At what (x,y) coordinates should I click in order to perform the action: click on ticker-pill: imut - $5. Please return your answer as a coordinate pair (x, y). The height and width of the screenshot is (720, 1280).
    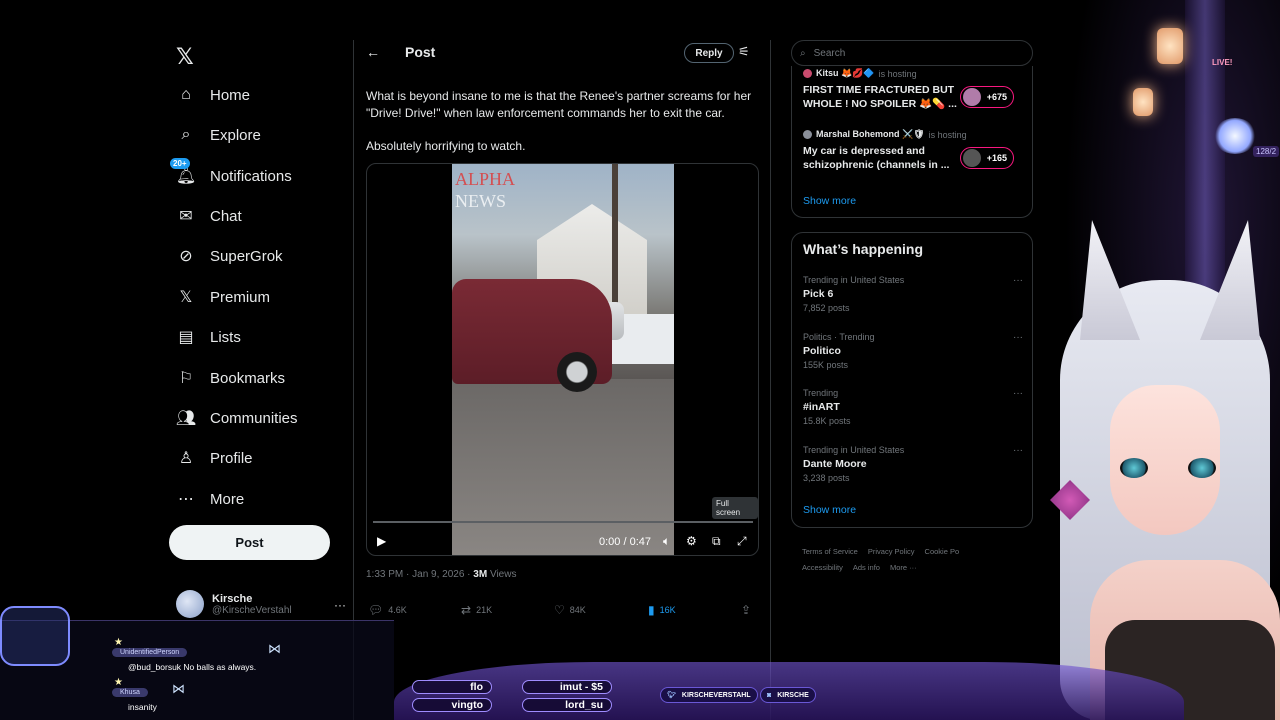
    Looking at the image, I should click on (567, 687).